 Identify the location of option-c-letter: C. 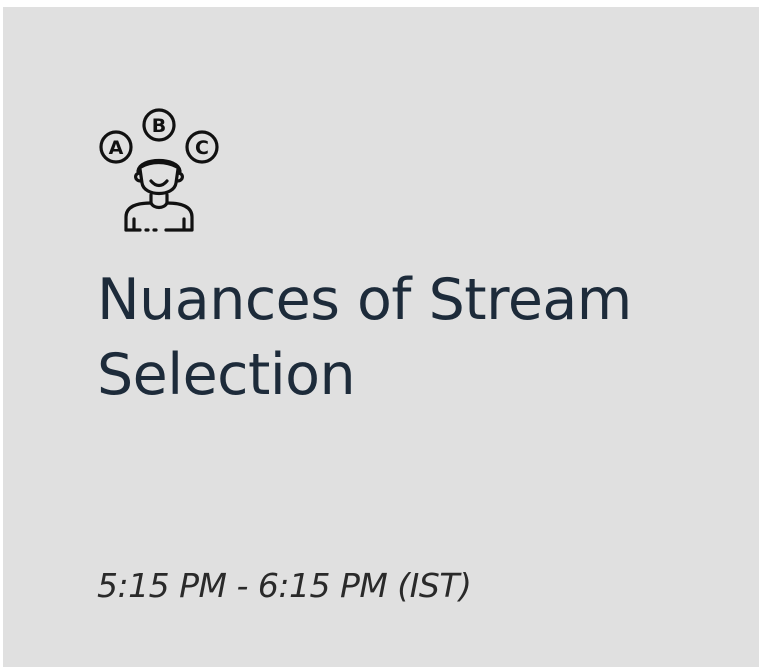
(202, 148).